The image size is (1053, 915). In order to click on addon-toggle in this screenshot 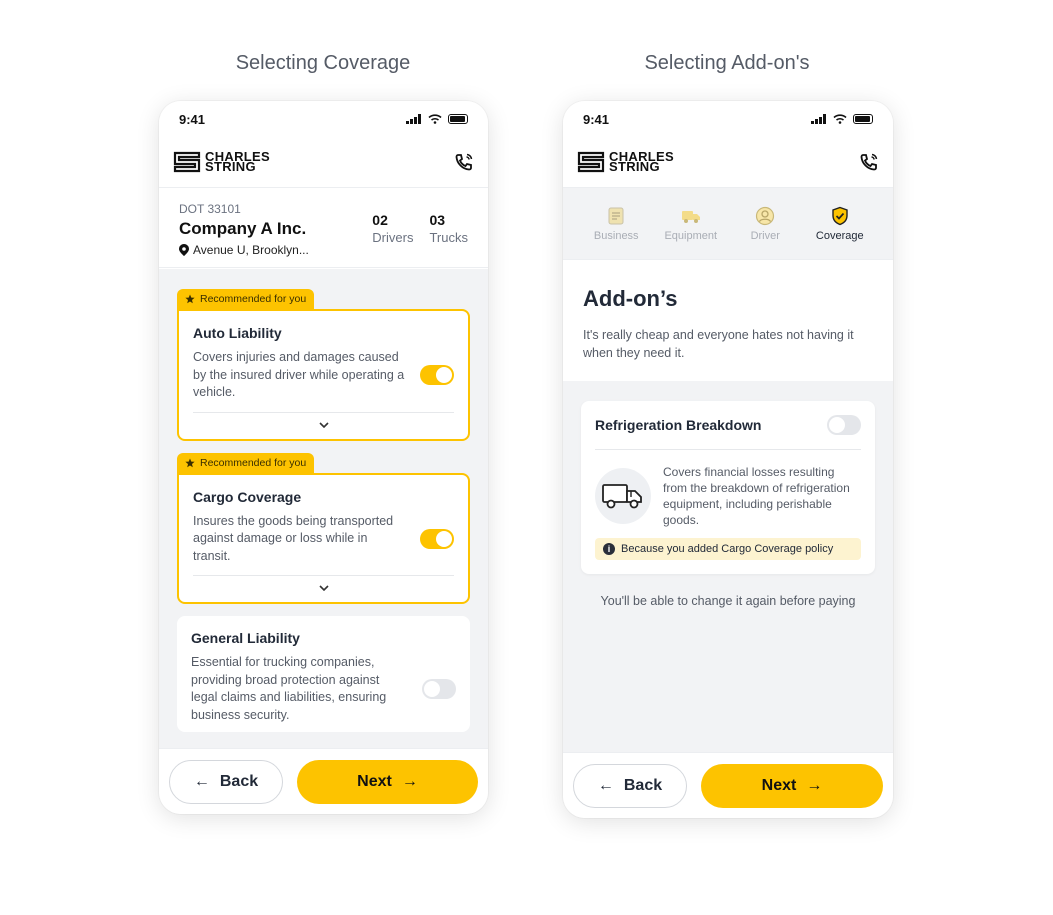, I will do `click(844, 425)`.